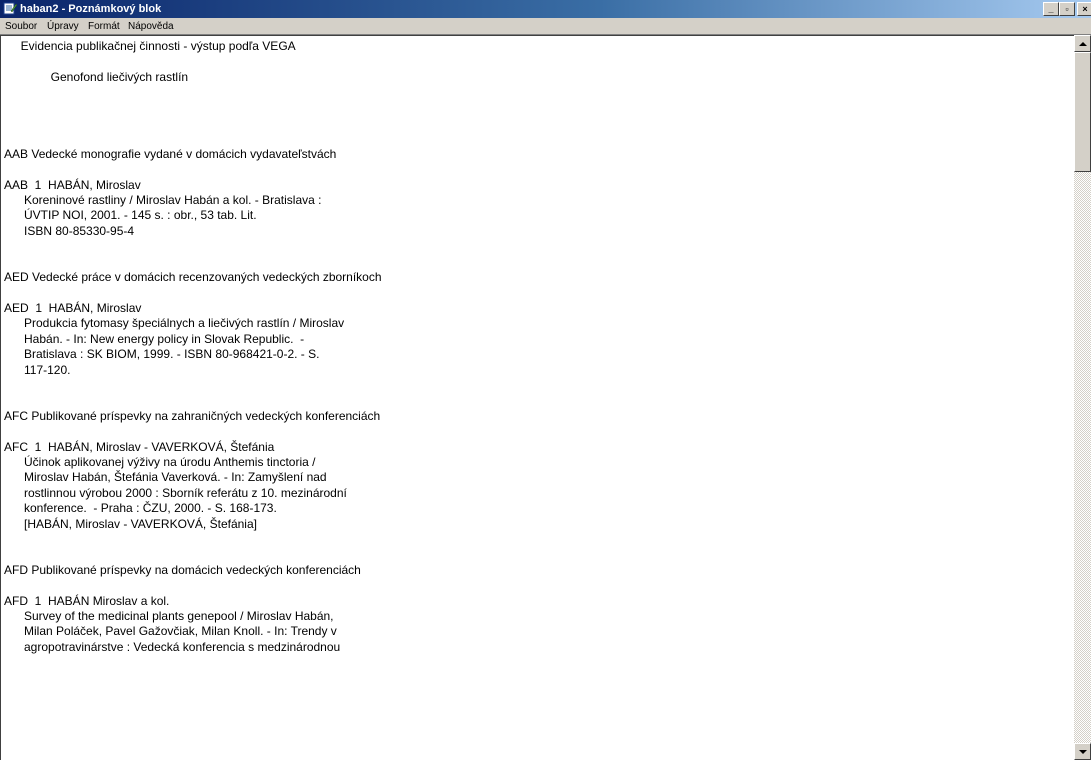  I want to click on menu-format: Formát, so click(104, 26).